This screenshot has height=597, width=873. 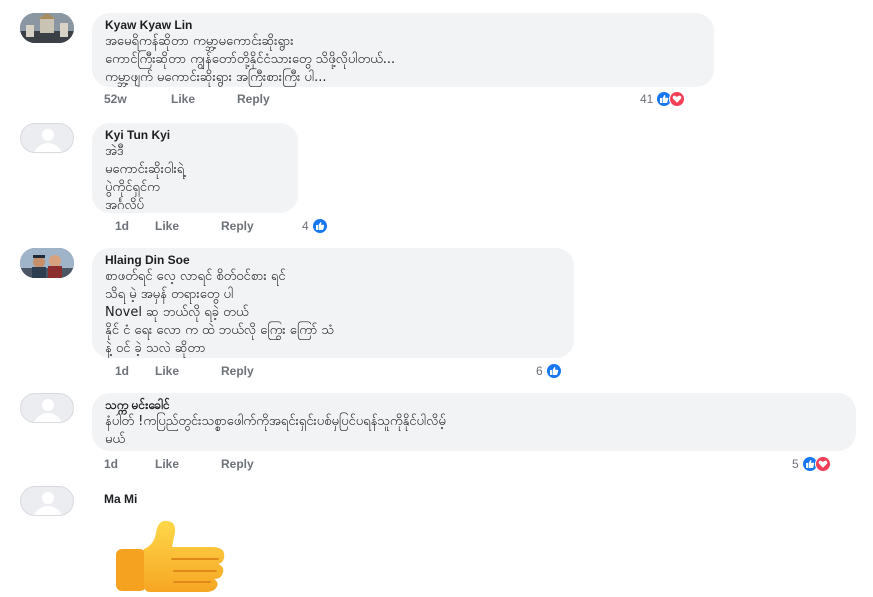 I want to click on comment-text-line: သိရ မဲ့ အမှန် တရားတွေ ပါ, so click(x=169, y=294).